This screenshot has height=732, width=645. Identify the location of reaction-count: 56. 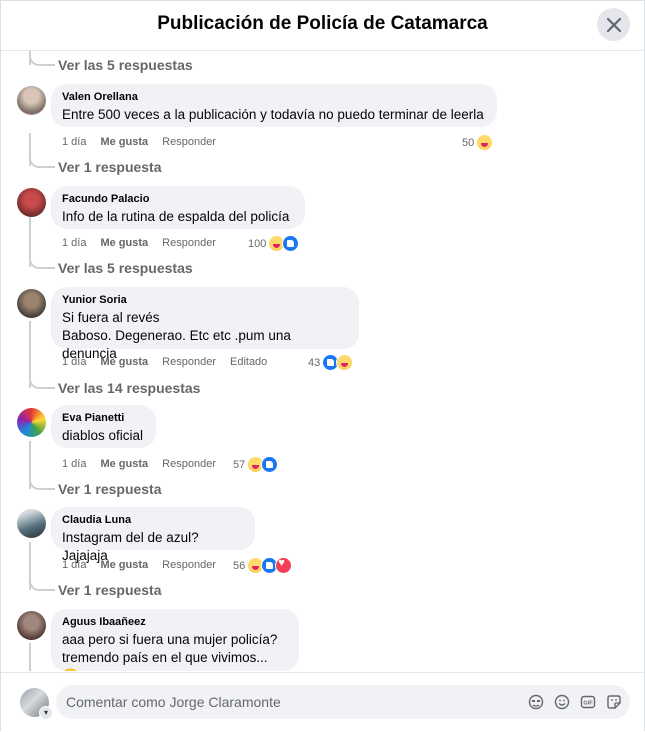
(239, 565).